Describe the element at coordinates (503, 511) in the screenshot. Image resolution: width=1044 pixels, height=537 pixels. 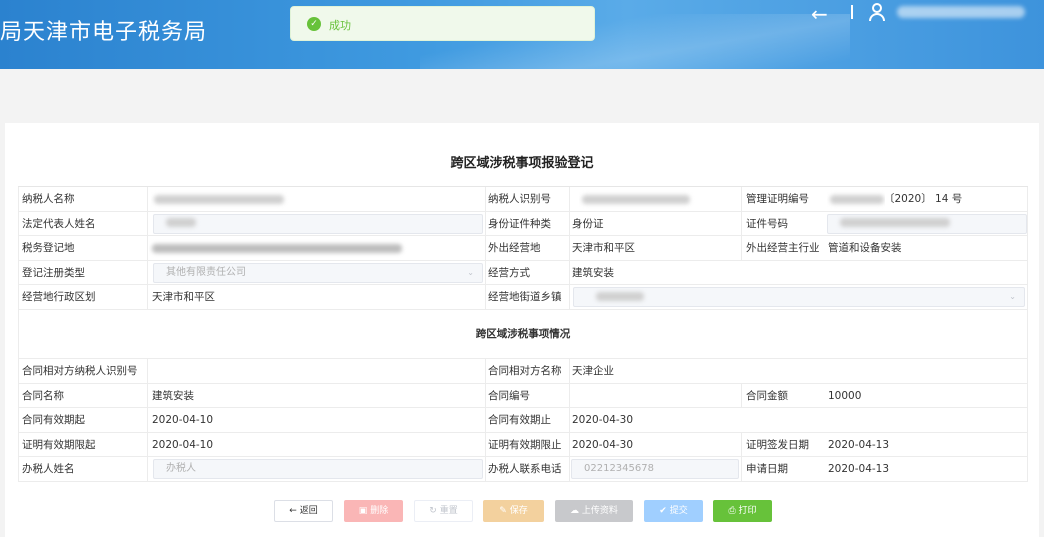
I see `edit-icon: ✎` at that location.